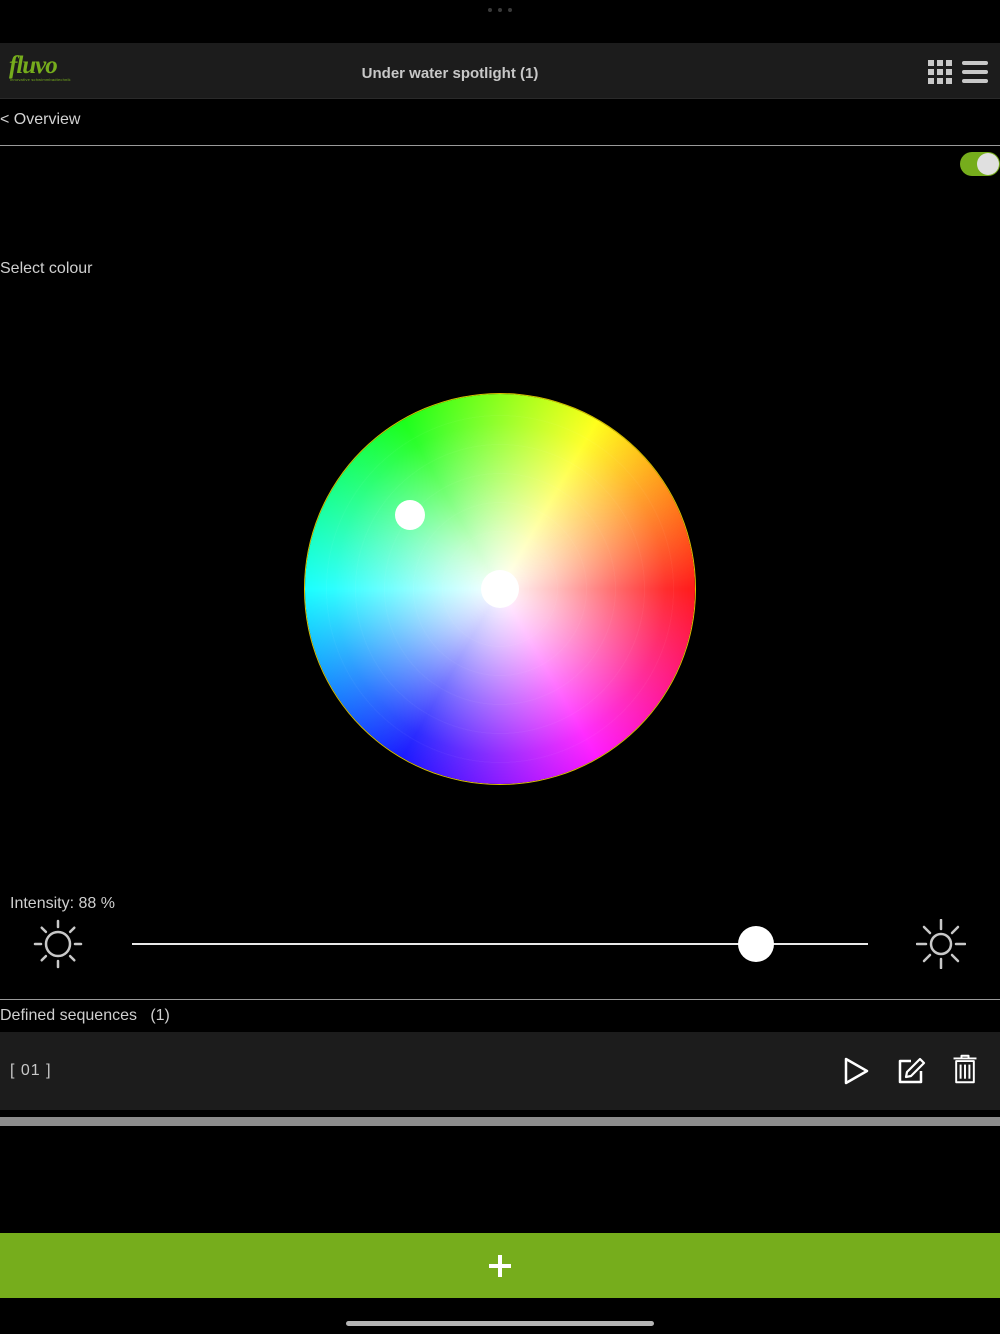  Describe the element at coordinates (911, 1071) in the screenshot. I see `edit-icon` at that location.